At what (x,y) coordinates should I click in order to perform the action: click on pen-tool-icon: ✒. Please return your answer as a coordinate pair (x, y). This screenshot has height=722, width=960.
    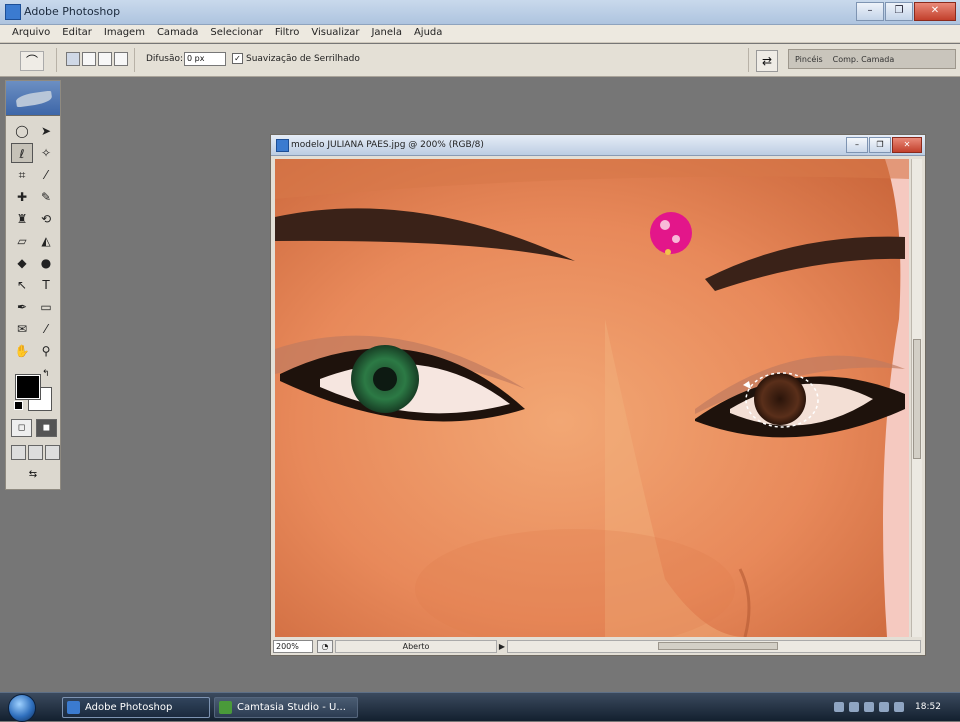
    Looking at the image, I should click on (22, 307).